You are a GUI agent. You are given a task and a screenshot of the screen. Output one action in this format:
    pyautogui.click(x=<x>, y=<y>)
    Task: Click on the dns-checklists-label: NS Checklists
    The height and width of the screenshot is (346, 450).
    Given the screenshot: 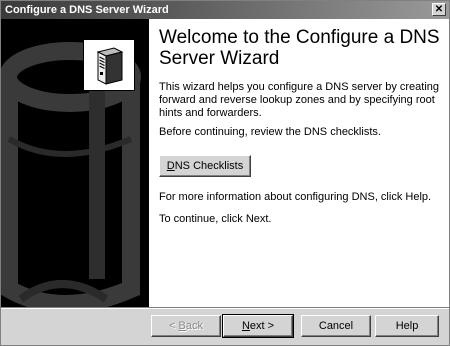 What is the action you would take?
    pyautogui.click(x=209, y=166)
    